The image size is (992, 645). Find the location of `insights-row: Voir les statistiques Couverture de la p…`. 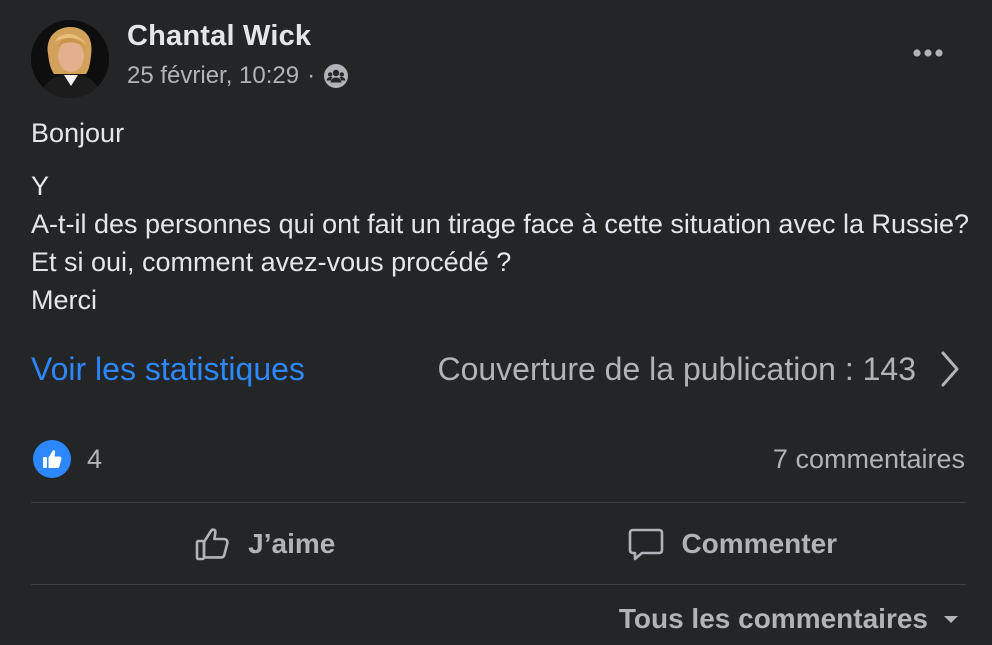

insights-row: Voir les statistiques Couverture de la p… is located at coordinates (496, 369).